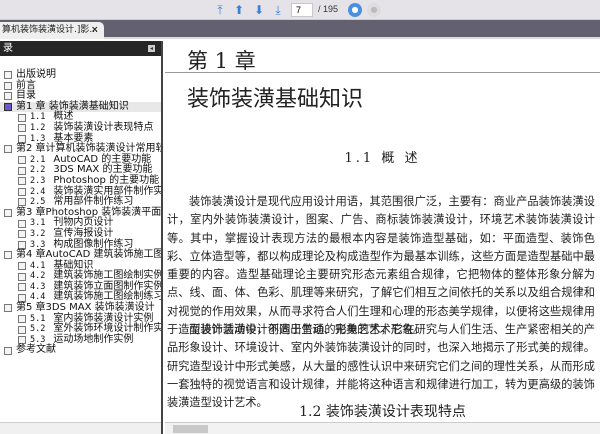 The height and width of the screenshot is (434, 600). Describe the element at coordinates (278, 10) in the screenshot. I see `last-page-icon: ⤓` at that location.